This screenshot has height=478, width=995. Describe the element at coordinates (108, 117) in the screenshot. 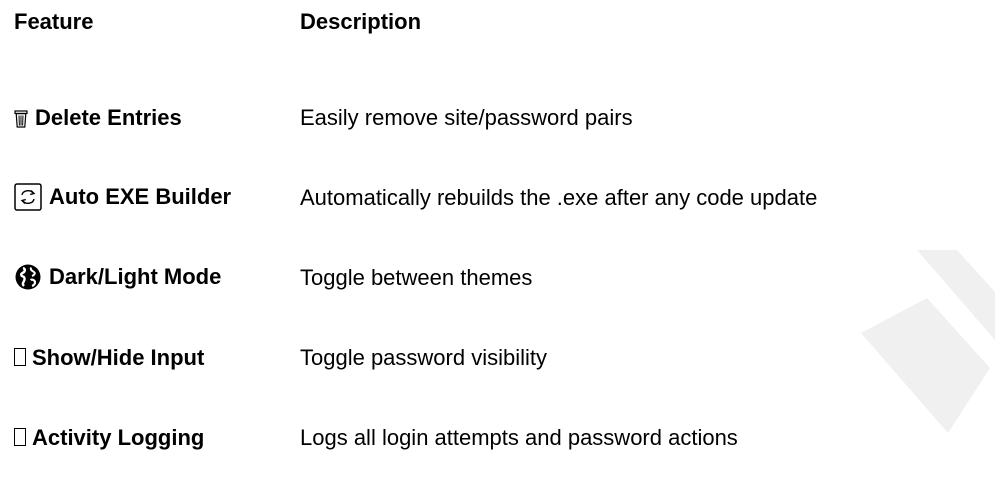

I see `feature-label: Delete Entries` at that location.